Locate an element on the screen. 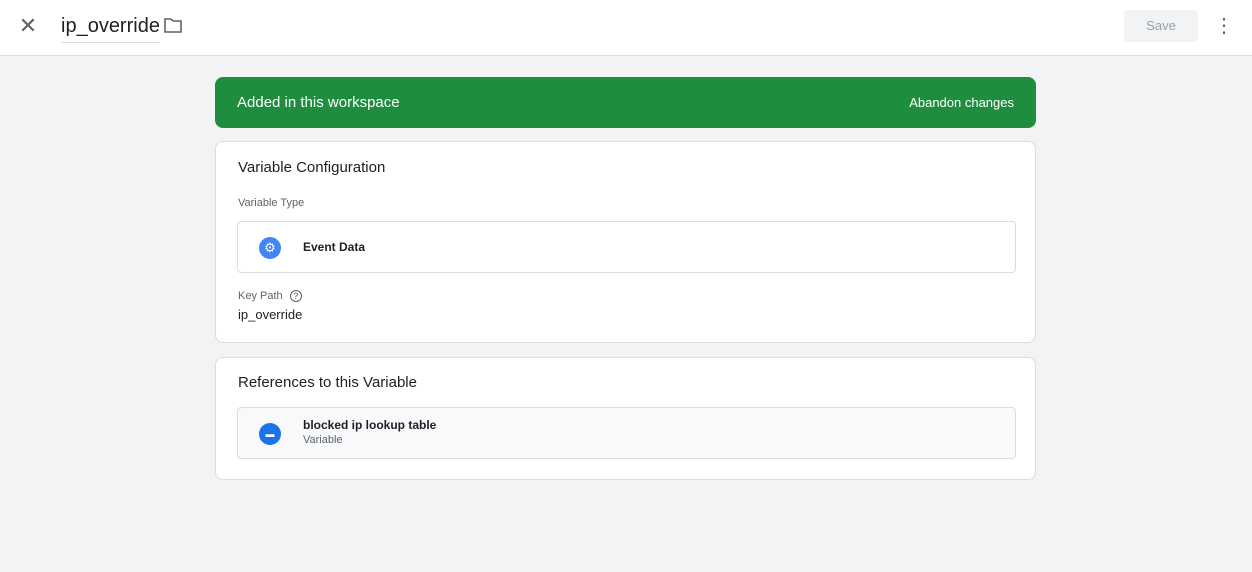 Image resolution: width=1252 pixels, height=572 pixels. top-bar: ✕ ip_override Save ⋮ is located at coordinates (626, 28).